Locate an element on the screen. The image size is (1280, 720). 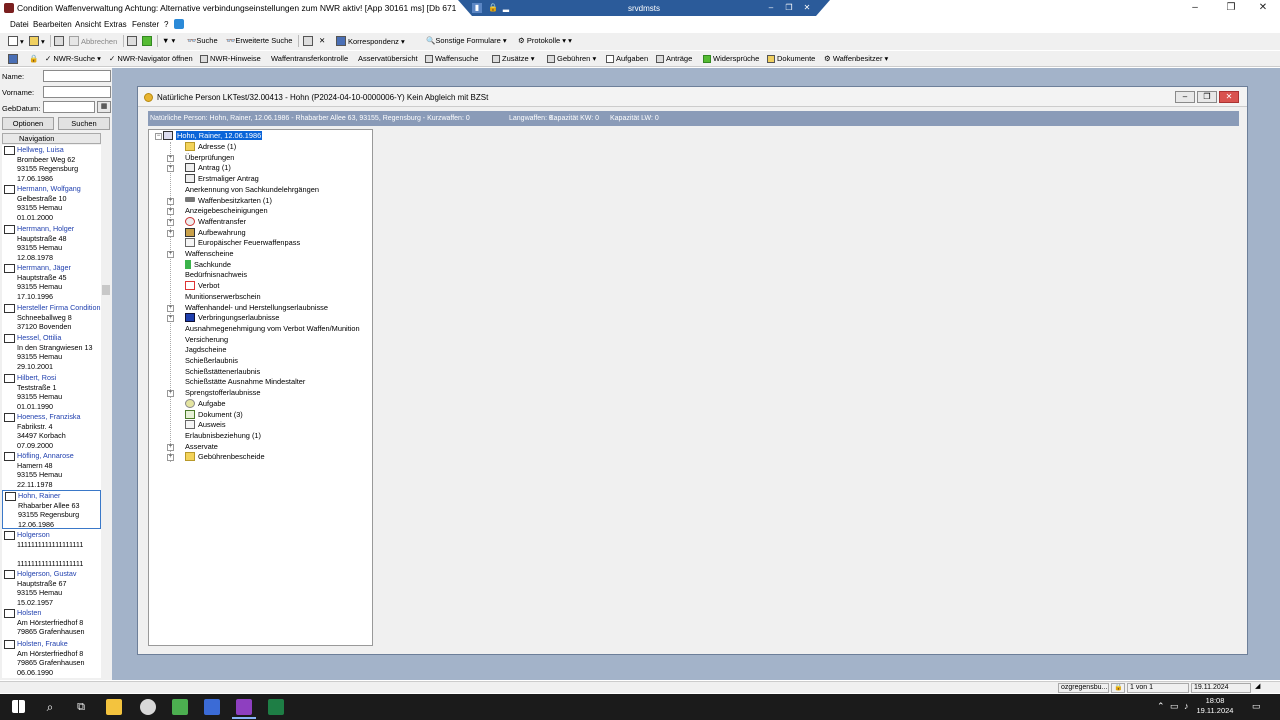
menu-fenster: Fenster is located at coordinates (145, 24).